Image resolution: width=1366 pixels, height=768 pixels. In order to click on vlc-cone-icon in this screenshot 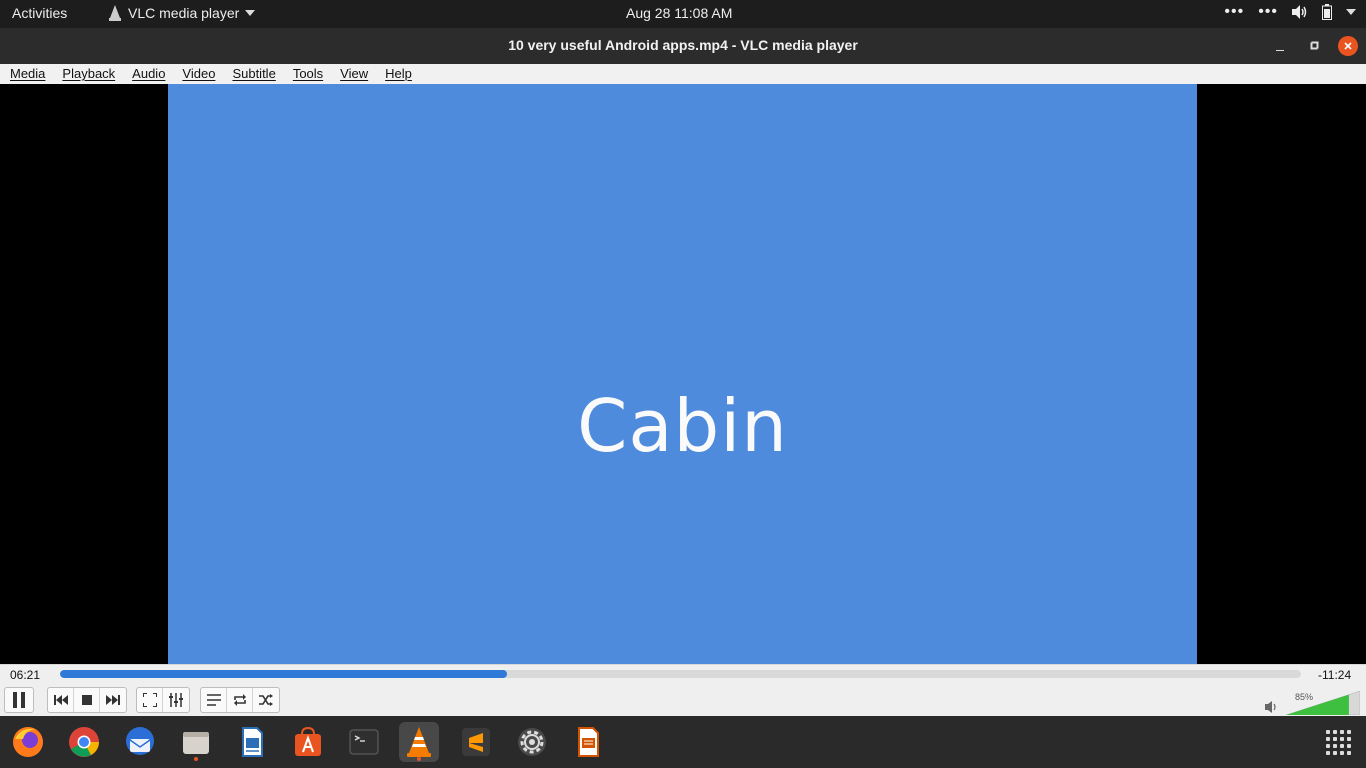, I will do `click(115, 13)`.